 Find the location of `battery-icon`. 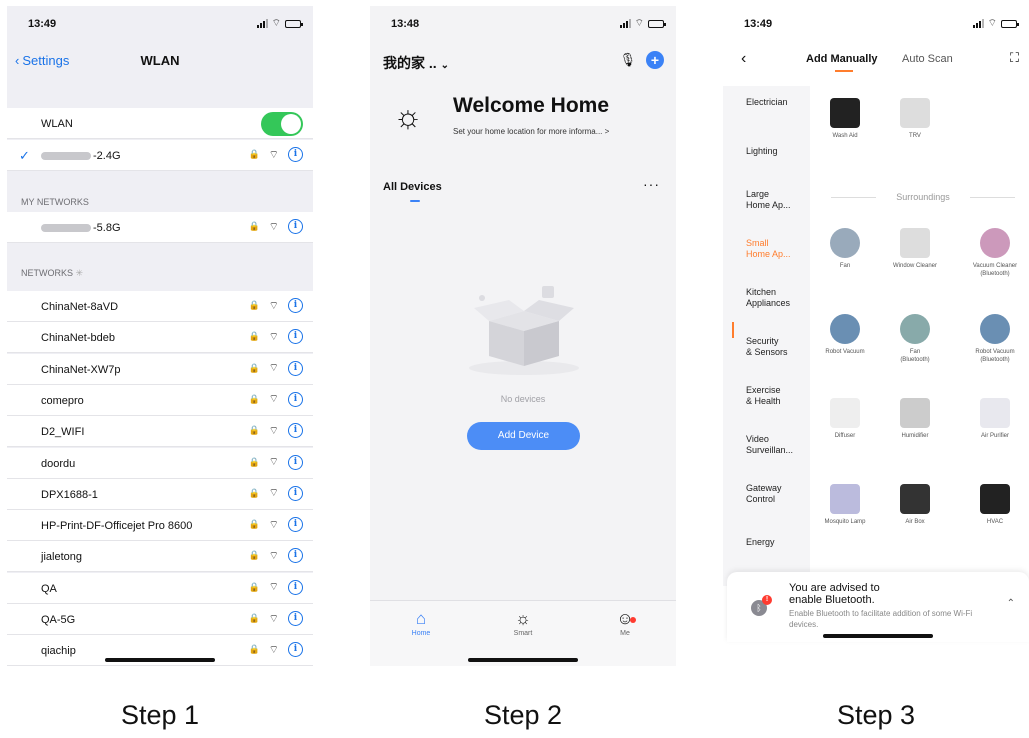

battery-icon is located at coordinates (657, 23).